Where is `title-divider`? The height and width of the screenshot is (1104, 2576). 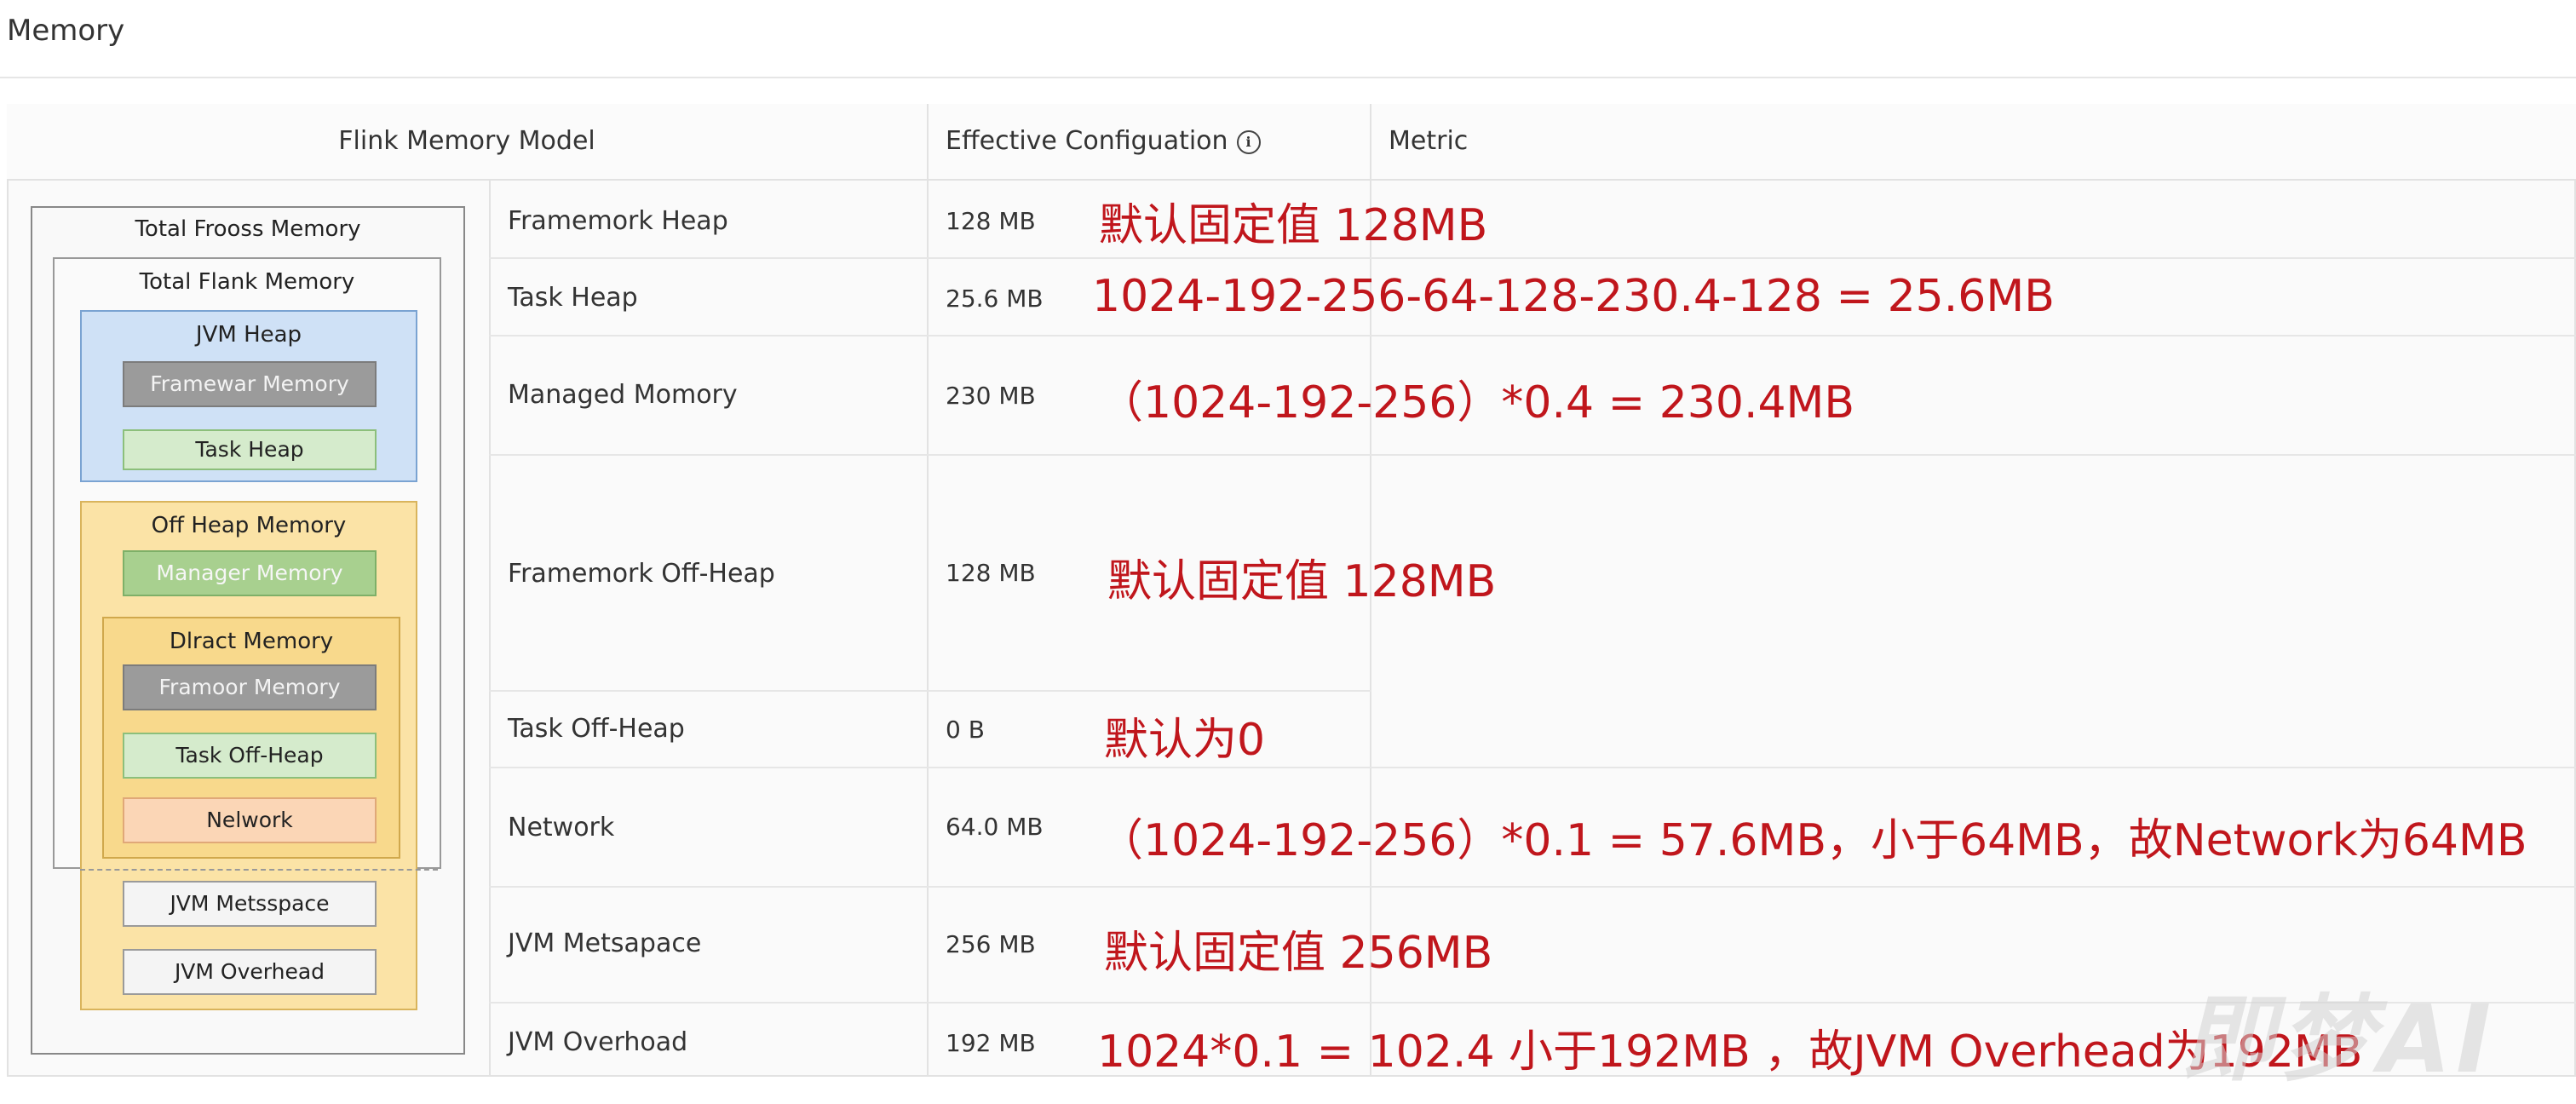
title-divider is located at coordinates (1288, 77).